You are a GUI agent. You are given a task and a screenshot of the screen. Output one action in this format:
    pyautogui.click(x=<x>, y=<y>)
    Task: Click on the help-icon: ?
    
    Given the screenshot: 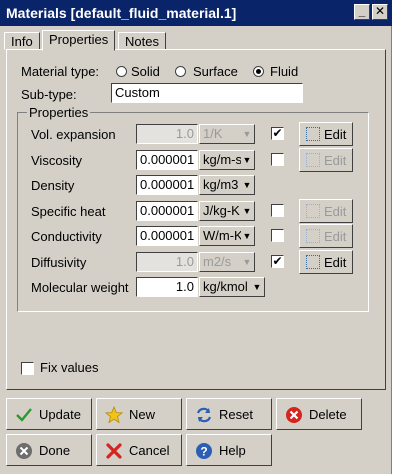 What is the action you would take?
    pyautogui.click(x=204, y=451)
    